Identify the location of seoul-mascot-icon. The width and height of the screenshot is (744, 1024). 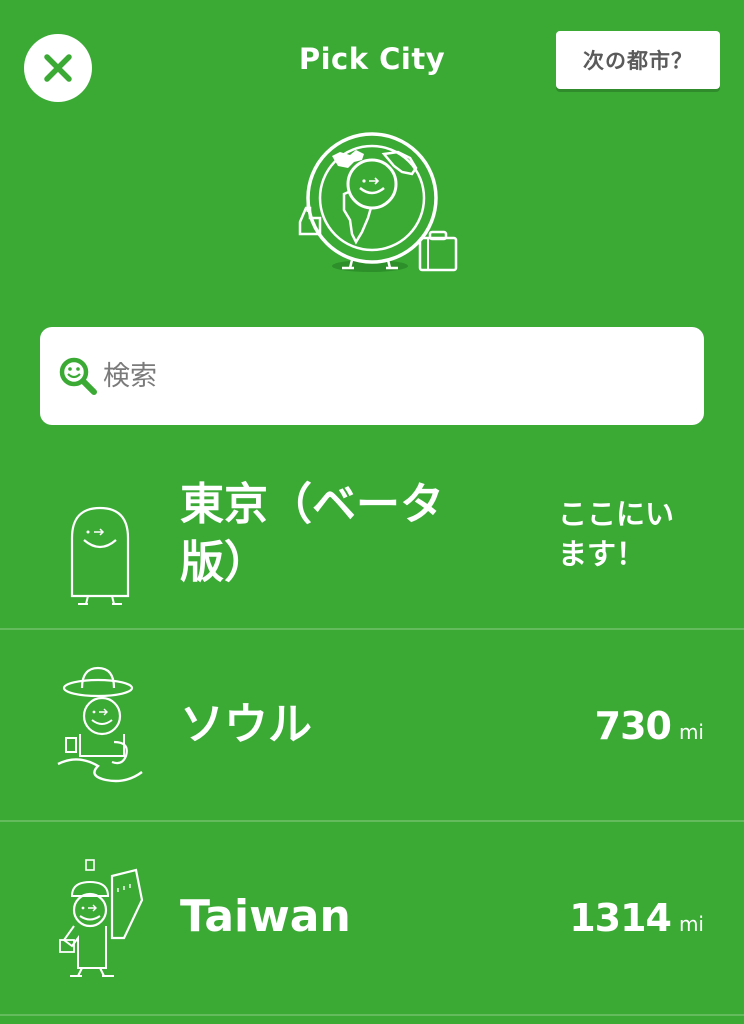
(100, 724).